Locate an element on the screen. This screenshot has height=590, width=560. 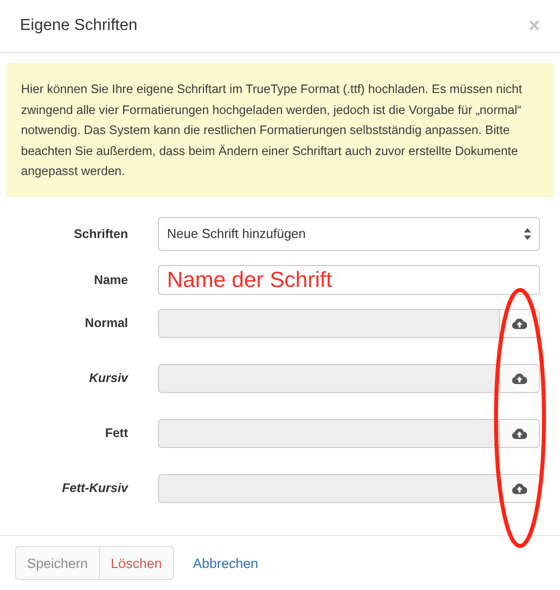
name-input-field: Name der Schrift is located at coordinates (349, 279).